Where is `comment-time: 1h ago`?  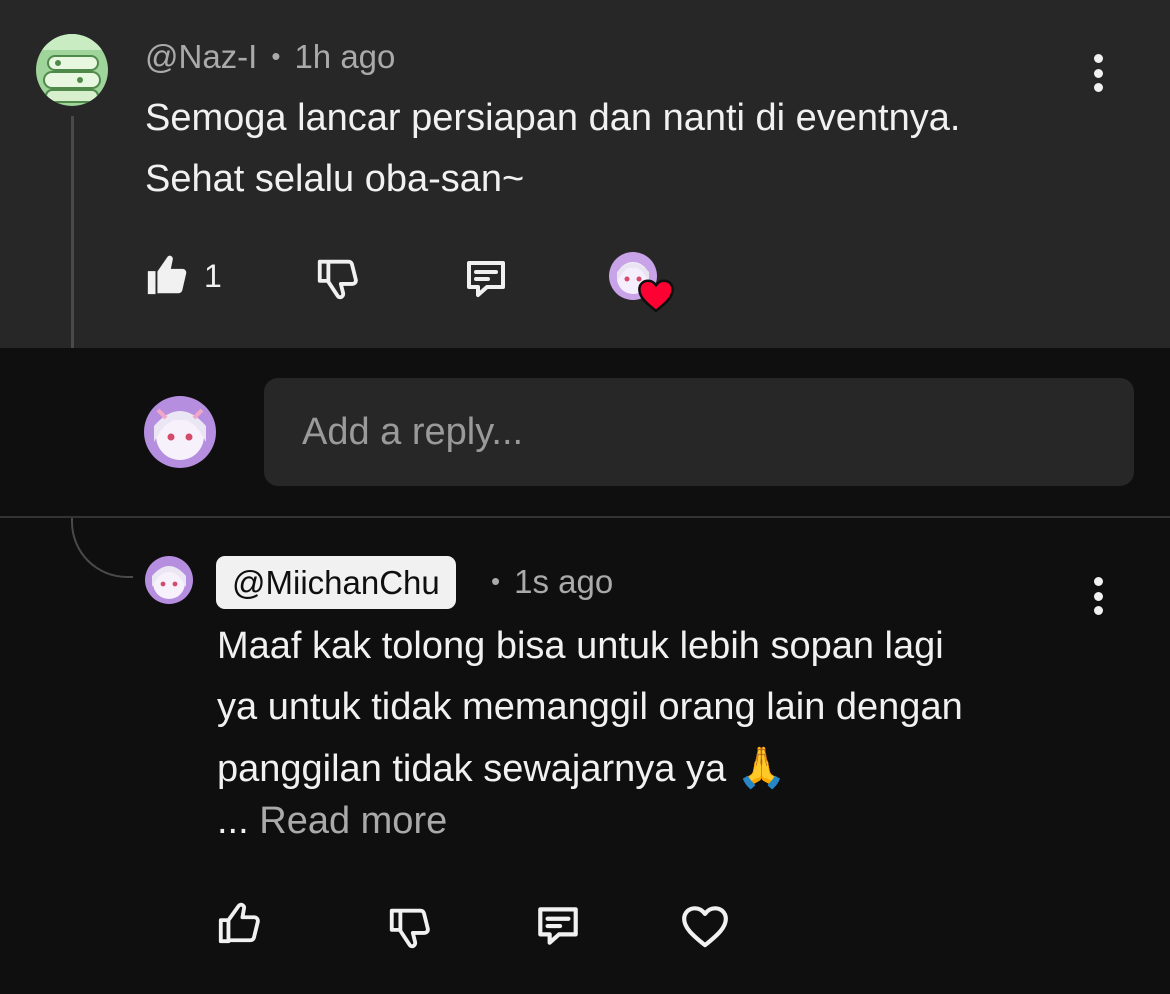
comment-time: 1h ago is located at coordinates (344, 56).